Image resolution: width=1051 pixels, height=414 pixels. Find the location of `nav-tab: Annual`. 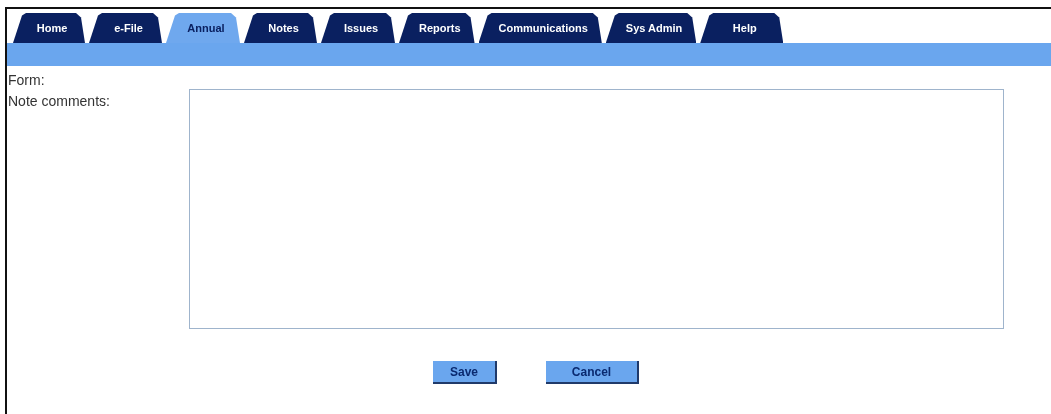

nav-tab: Annual is located at coordinates (203, 28).